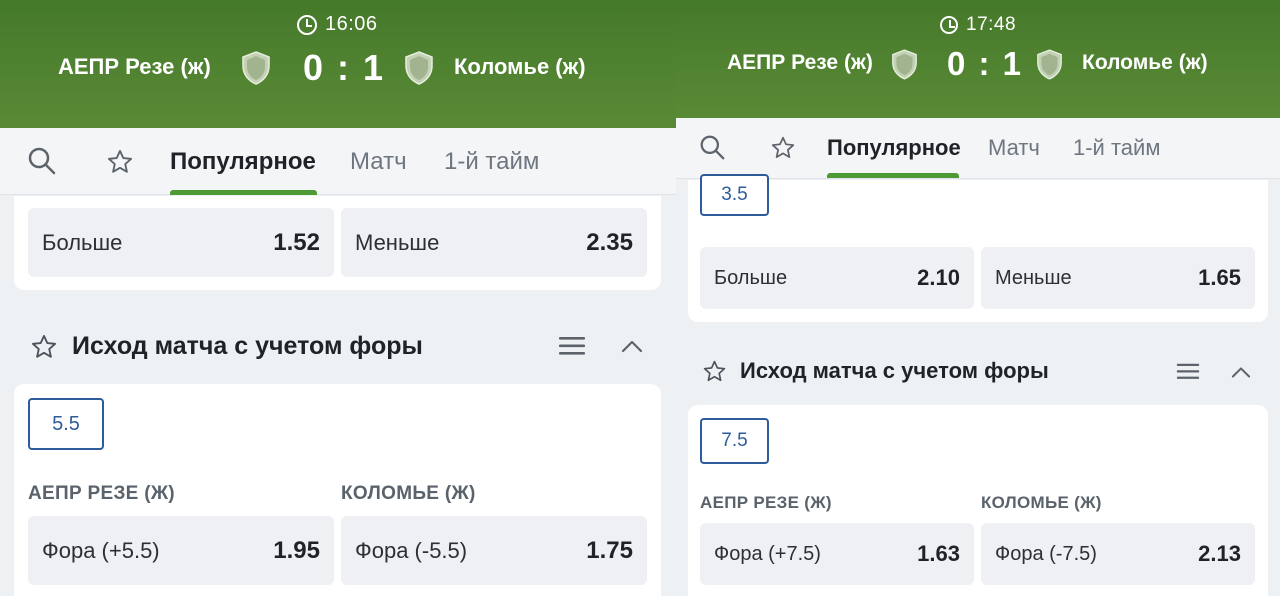  What do you see at coordinates (296, 242) in the screenshot?
I see `over-odd: 1.52` at bounding box center [296, 242].